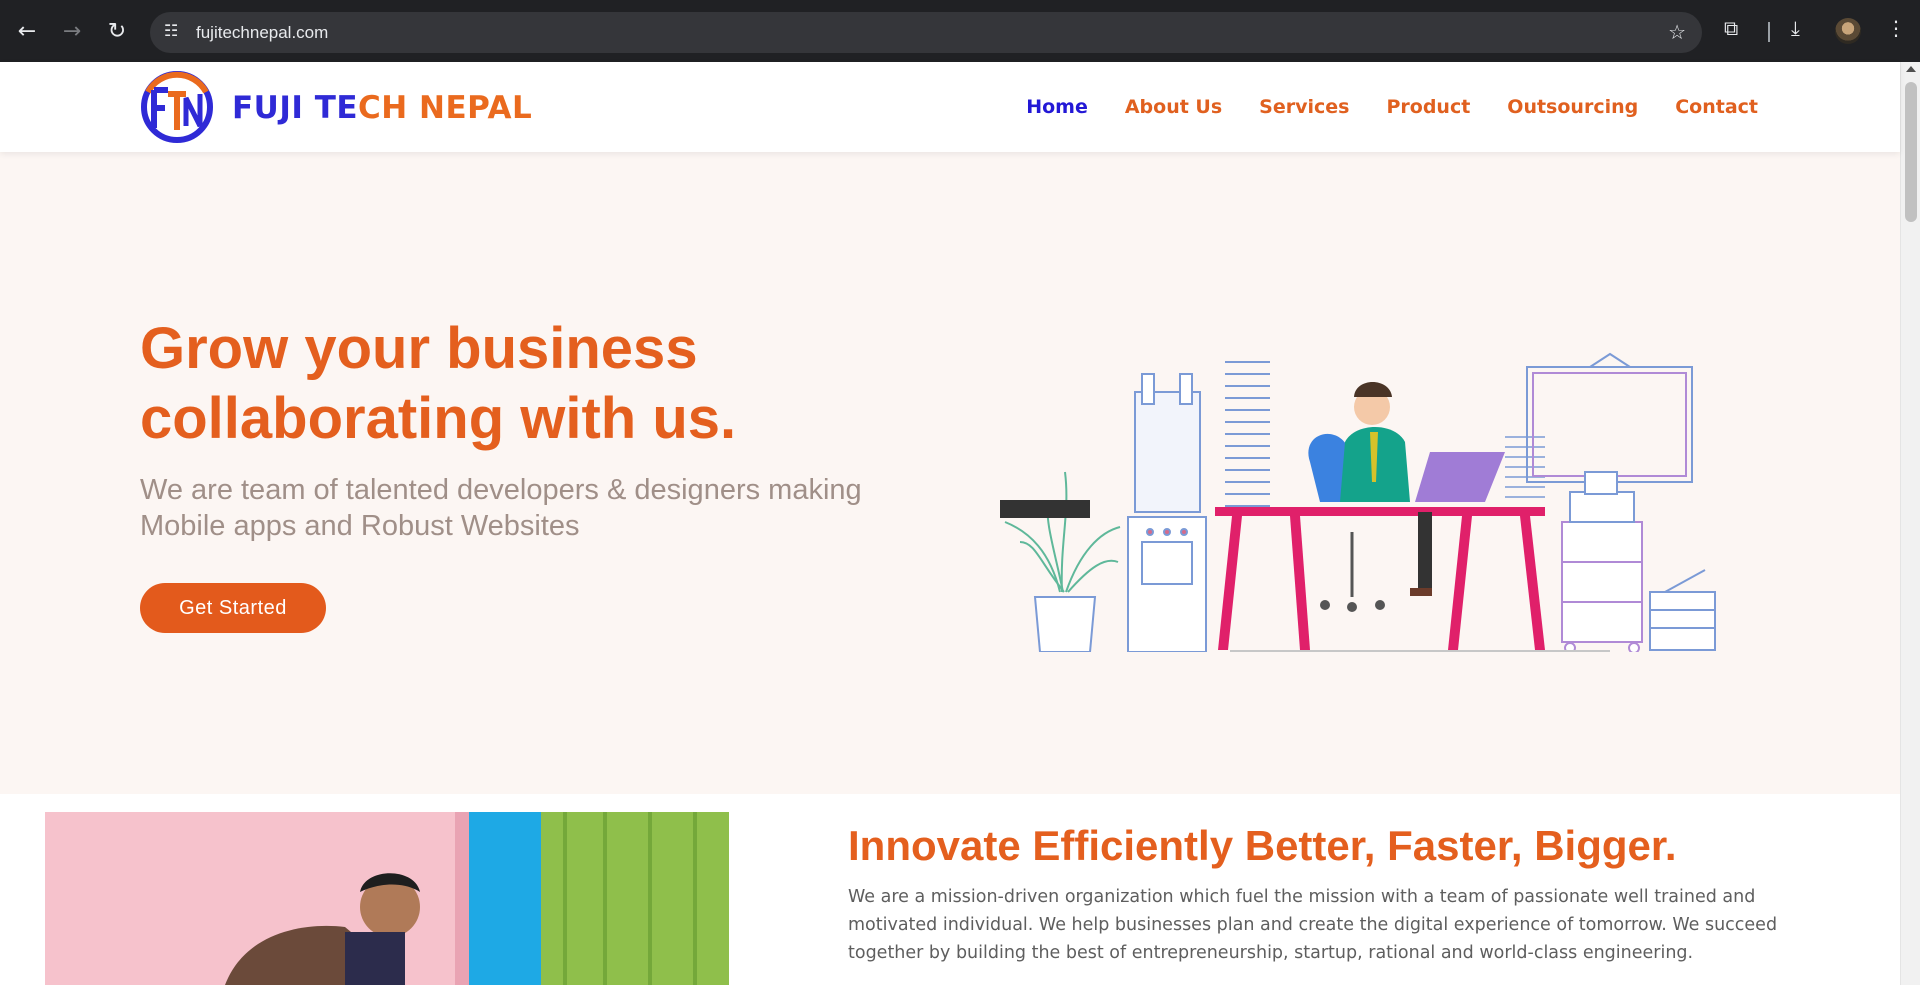 This screenshot has width=1920, height=985. What do you see at coordinates (1896, 28) in the screenshot?
I see `menu-icon: ⋮` at bounding box center [1896, 28].